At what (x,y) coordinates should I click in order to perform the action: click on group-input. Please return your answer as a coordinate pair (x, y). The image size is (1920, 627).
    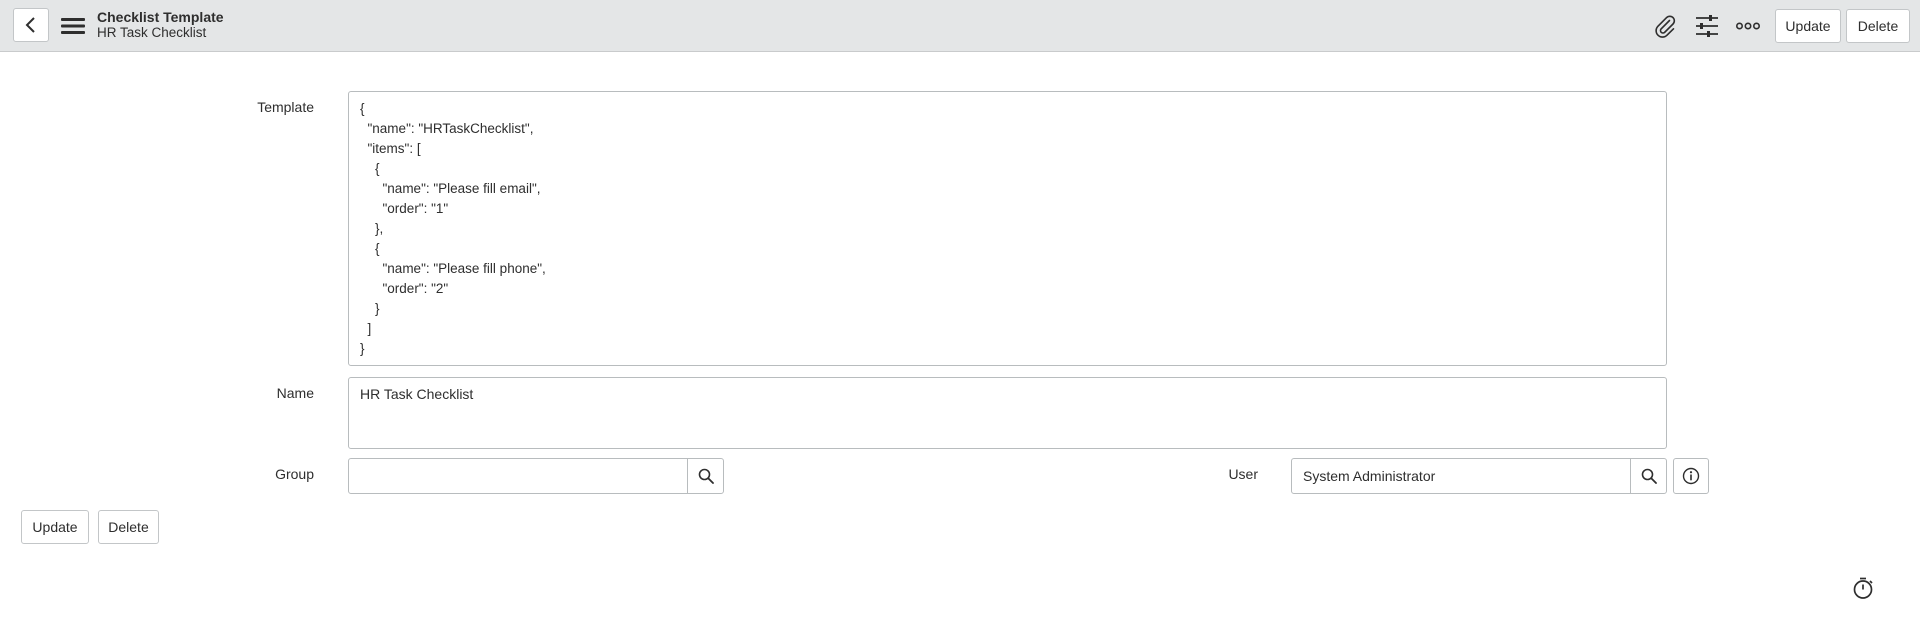
    Looking at the image, I should click on (518, 476).